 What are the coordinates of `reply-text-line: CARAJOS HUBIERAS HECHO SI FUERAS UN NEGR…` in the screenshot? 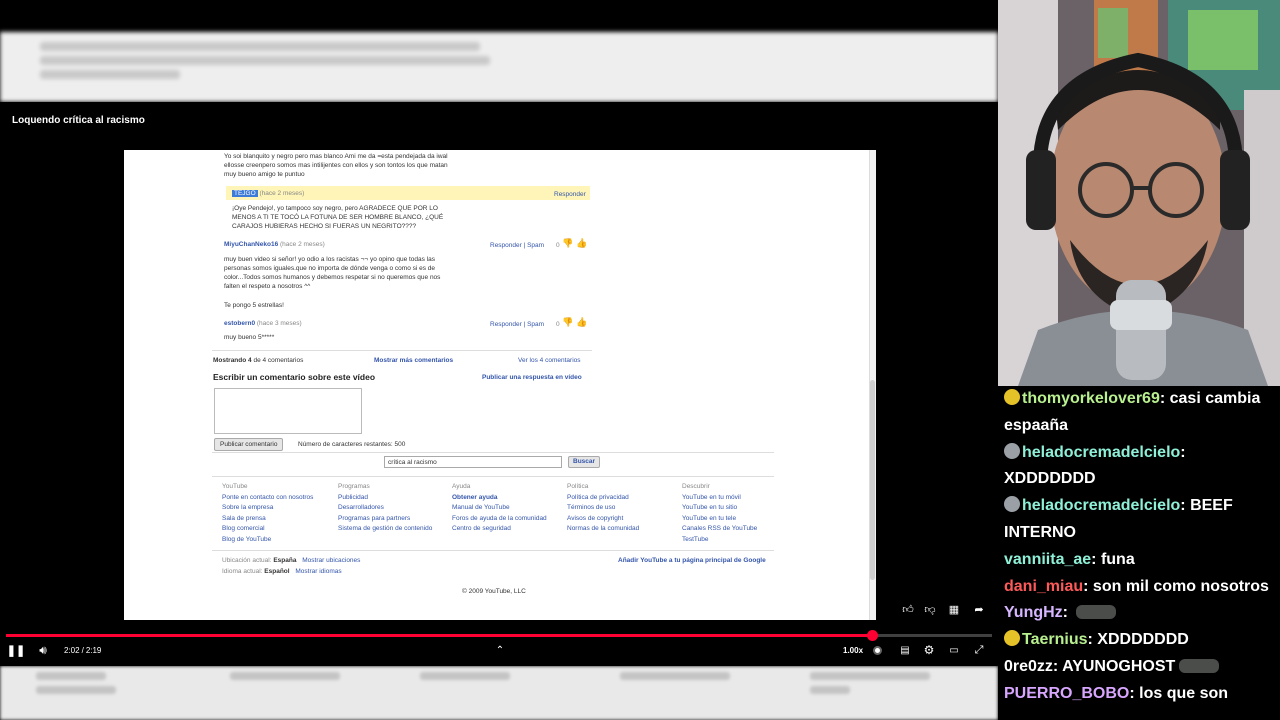 It's located at (324, 226).